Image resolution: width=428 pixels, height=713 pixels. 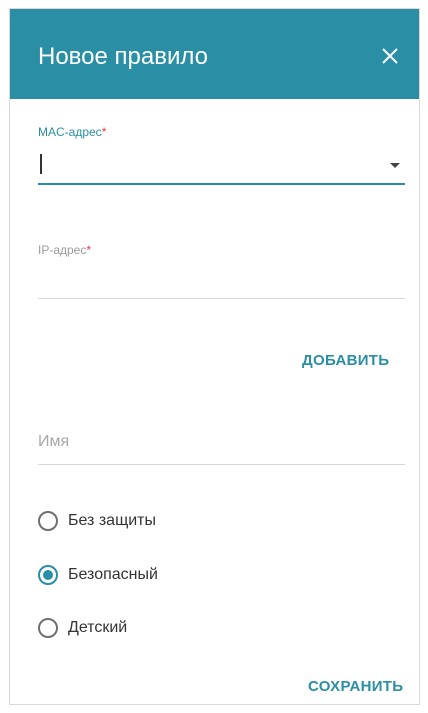 I want to click on close-button, so click(x=390, y=56).